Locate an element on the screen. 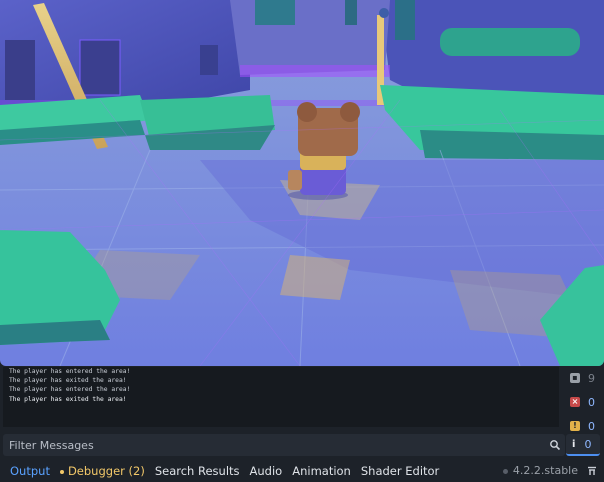 The height and width of the screenshot is (482, 604). filter-bar is located at coordinates (284, 445).